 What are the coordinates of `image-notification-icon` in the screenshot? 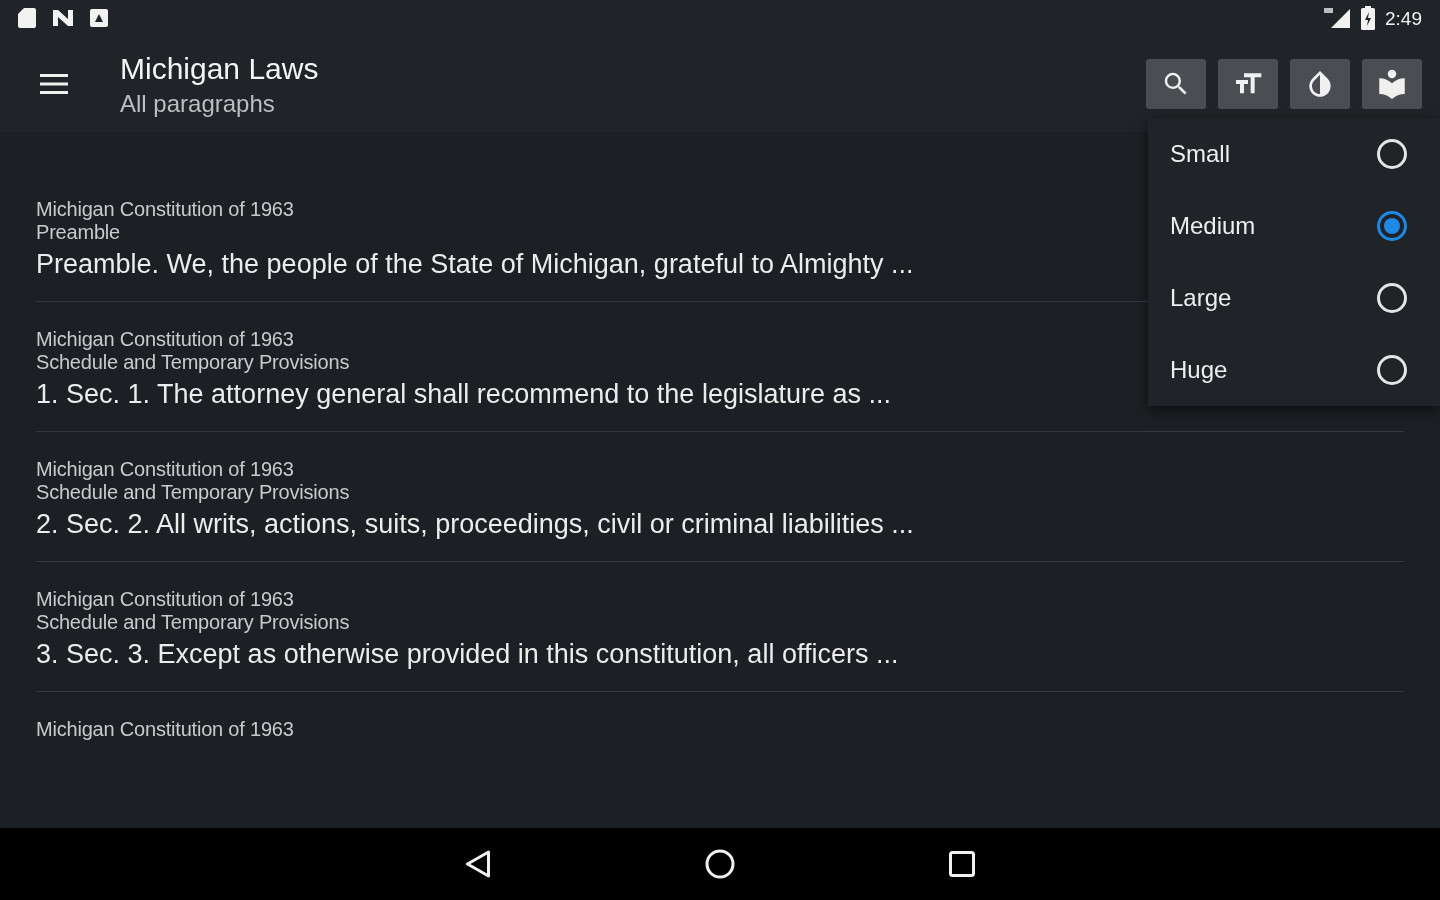 It's located at (99, 18).